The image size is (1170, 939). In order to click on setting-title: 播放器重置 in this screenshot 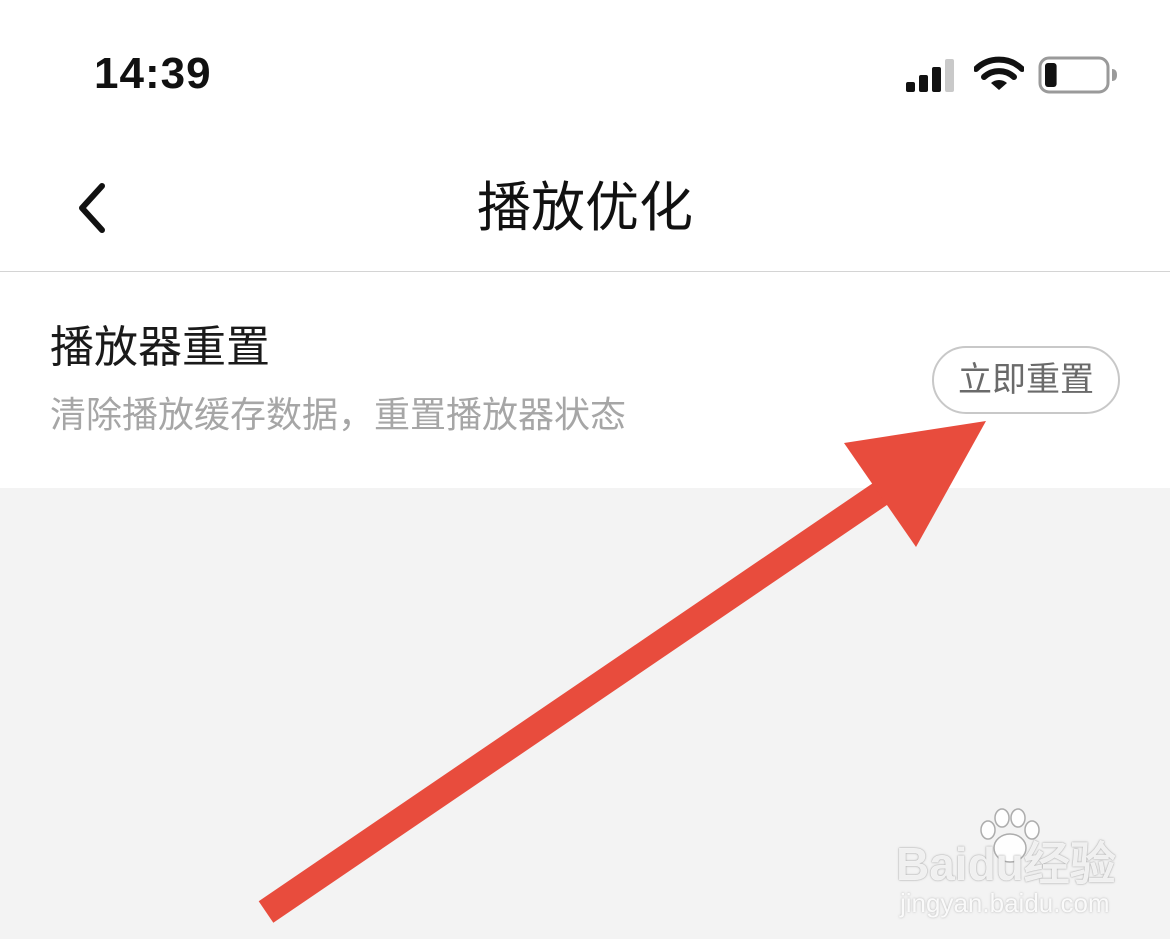, I will do `click(160, 347)`.